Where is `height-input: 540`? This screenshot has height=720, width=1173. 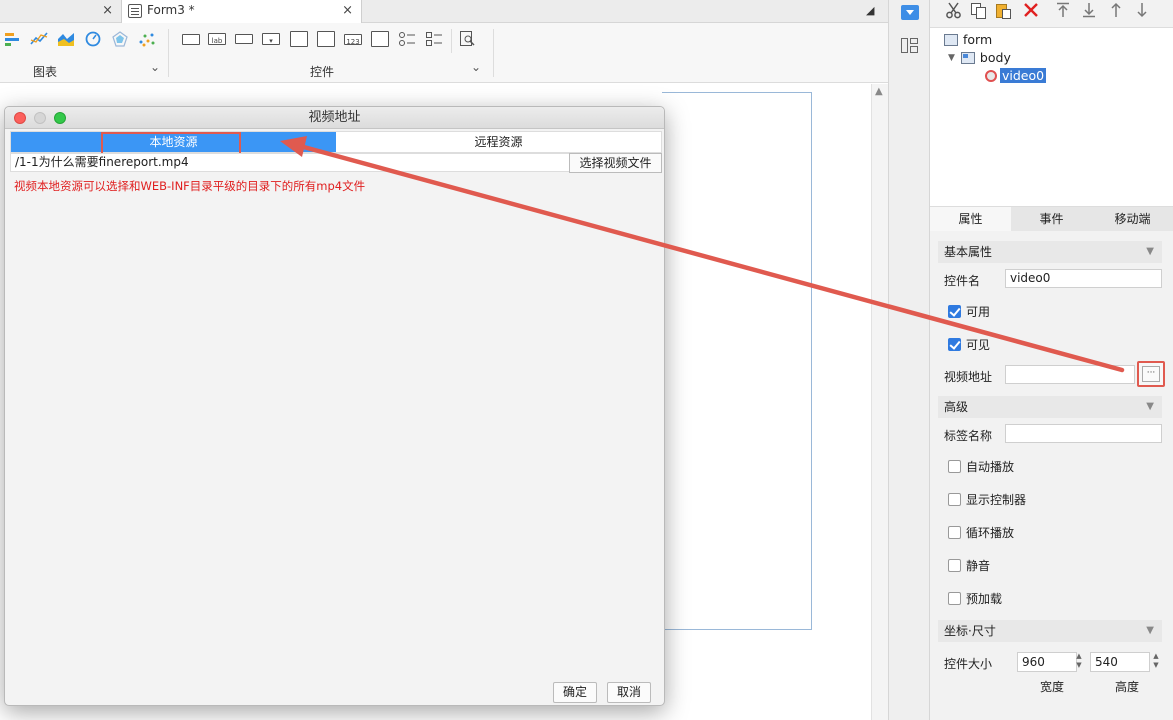 height-input: 540 is located at coordinates (1120, 662).